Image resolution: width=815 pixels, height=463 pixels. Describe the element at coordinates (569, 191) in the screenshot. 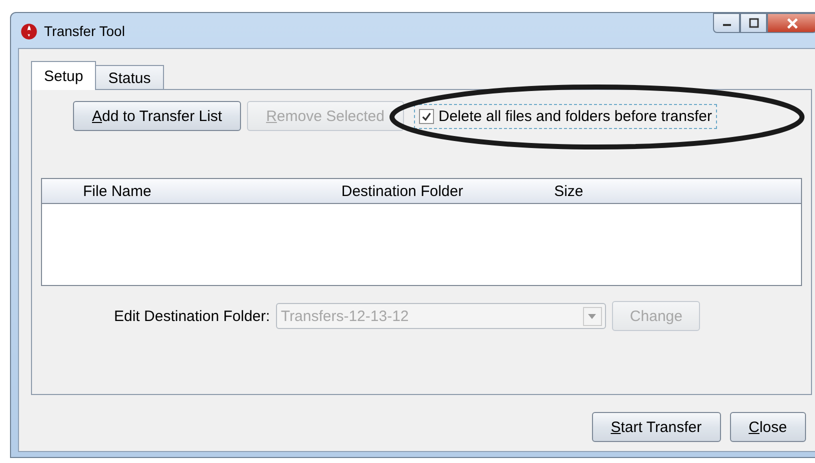

I see `column-header: Size` at that location.